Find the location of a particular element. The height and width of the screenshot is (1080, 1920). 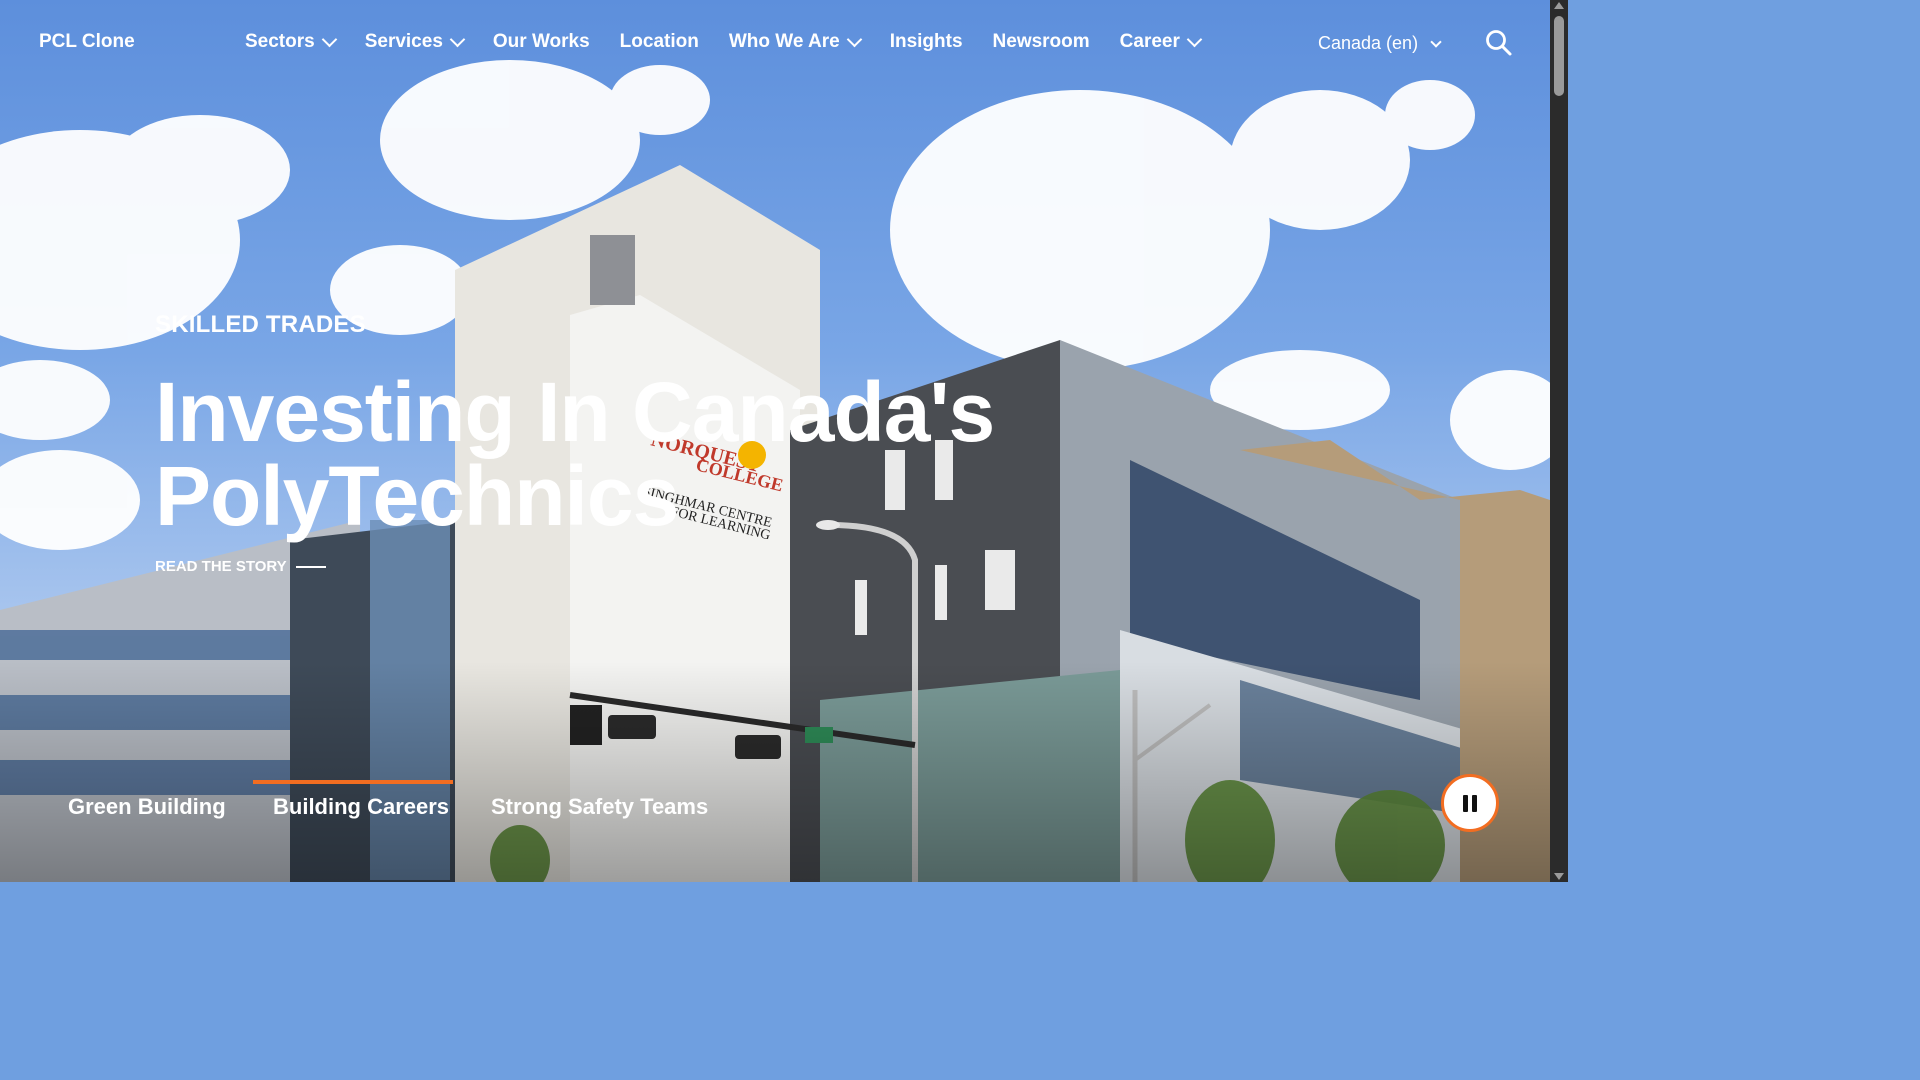

nav-item-newsroom: Newsroom is located at coordinates (1041, 42).